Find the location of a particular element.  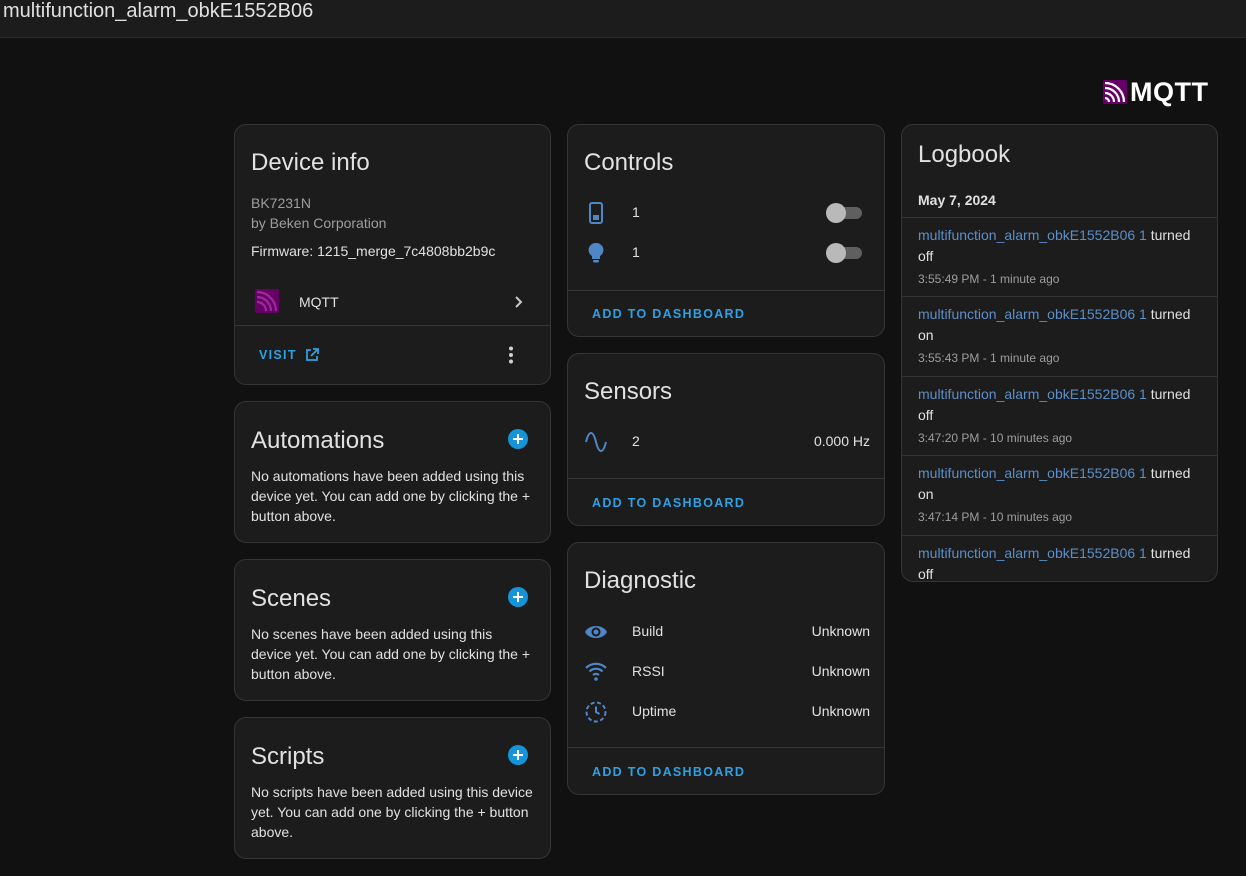

sensors-card: Sensors 2 0.000 Hz ADD TO DASHBOARD is located at coordinates (726, 439).